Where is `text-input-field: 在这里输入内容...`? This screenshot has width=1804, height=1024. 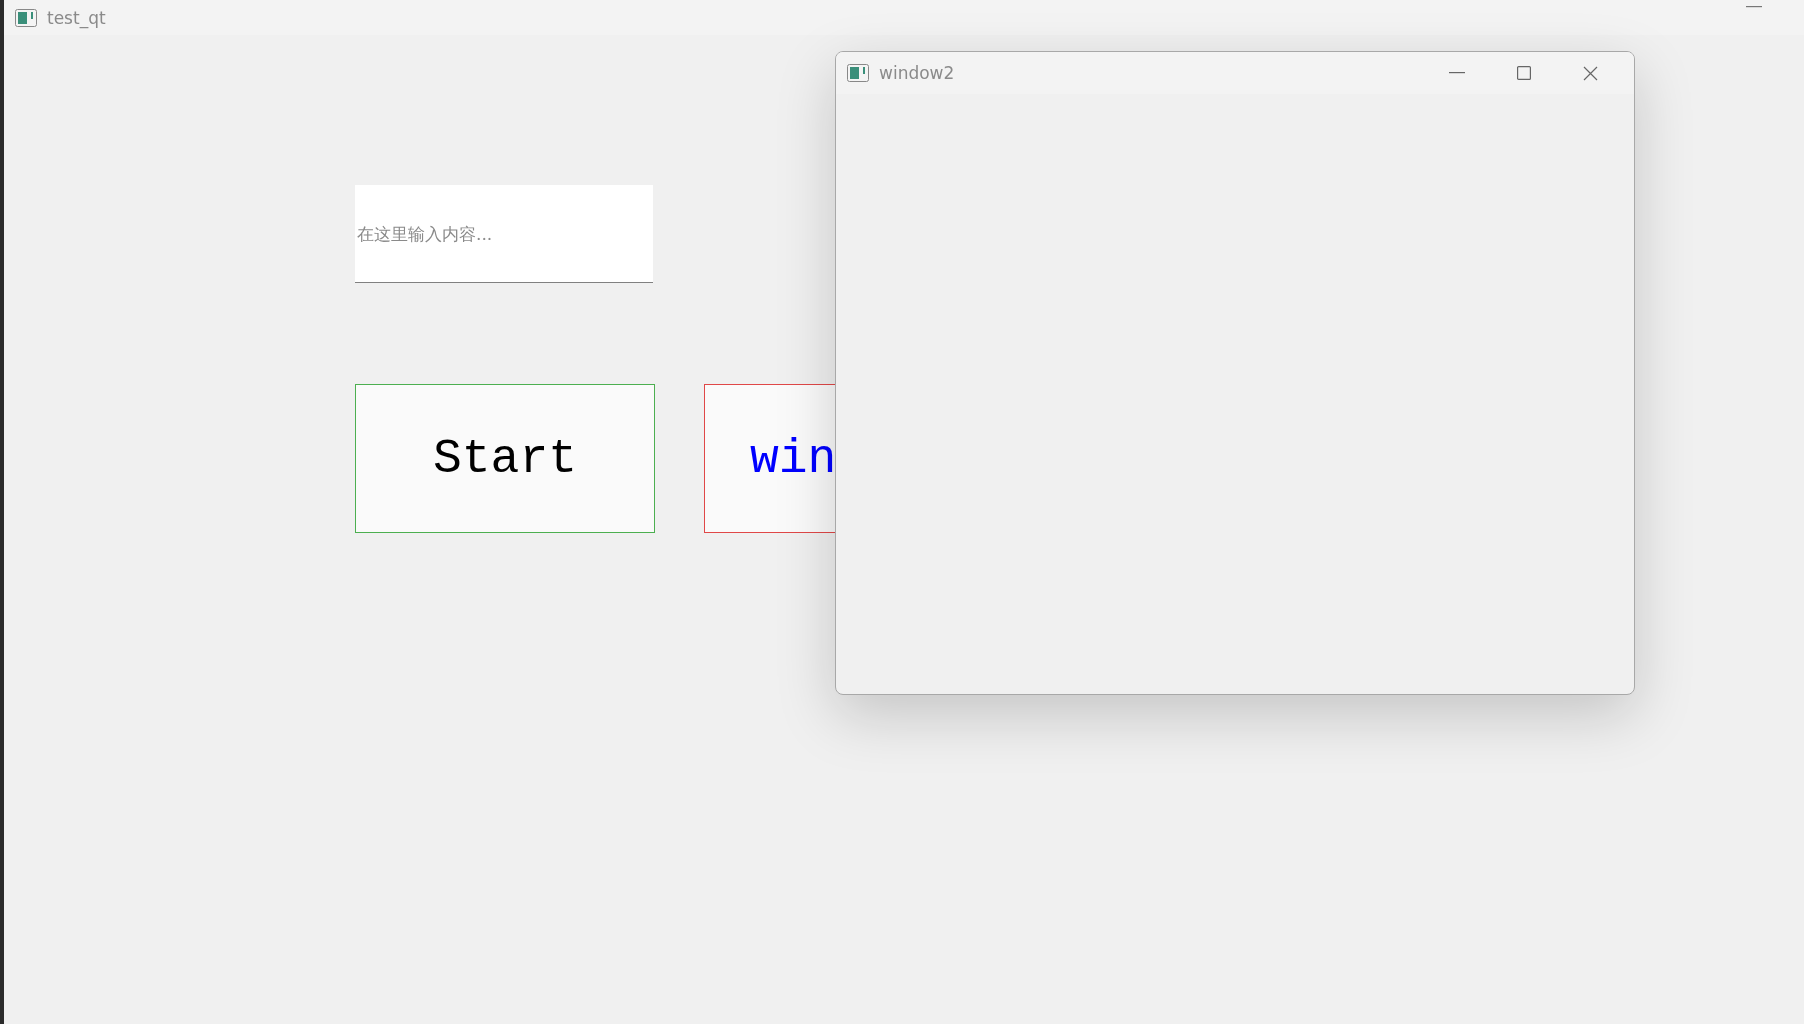 text-input-field: 在这里输入内容... is located at coordinates (504, 234).